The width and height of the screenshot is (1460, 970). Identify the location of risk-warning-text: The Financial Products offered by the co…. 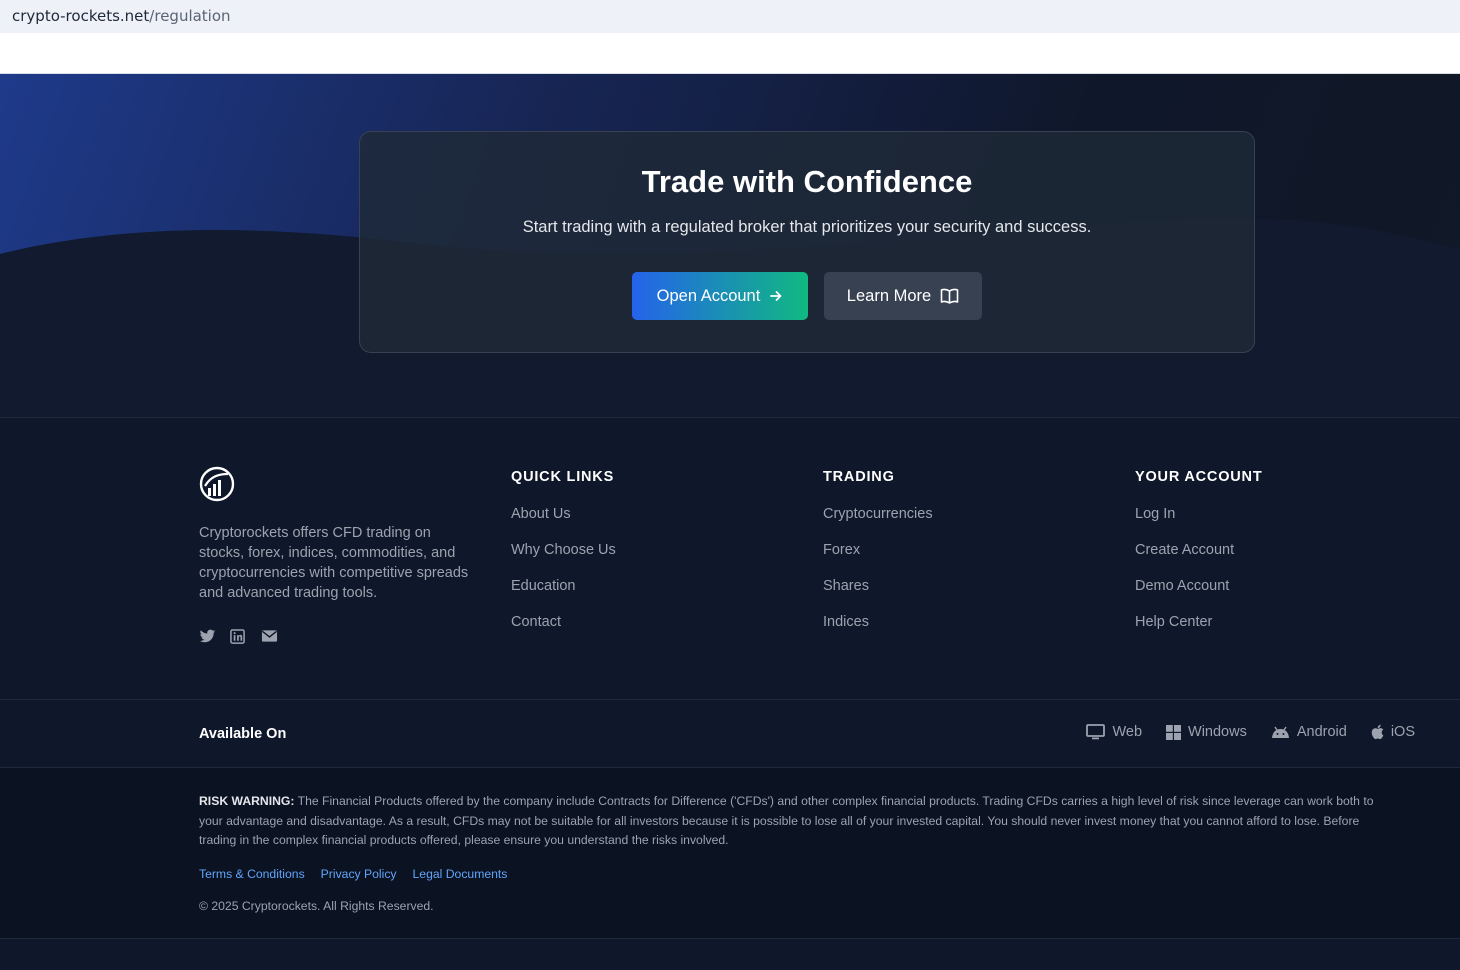
(786, 820).